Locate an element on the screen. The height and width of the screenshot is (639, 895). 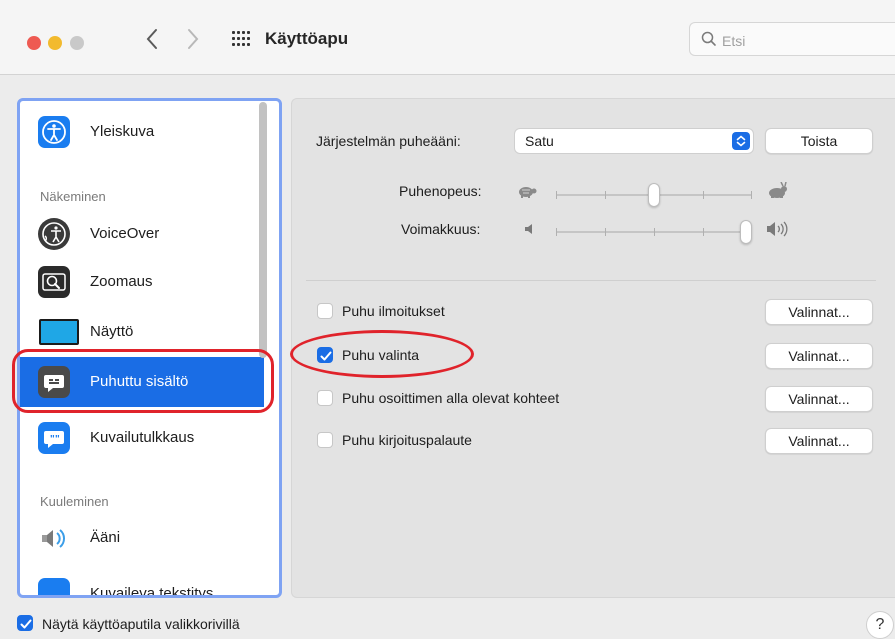
captions-icon is located at coordinates (54, 586).